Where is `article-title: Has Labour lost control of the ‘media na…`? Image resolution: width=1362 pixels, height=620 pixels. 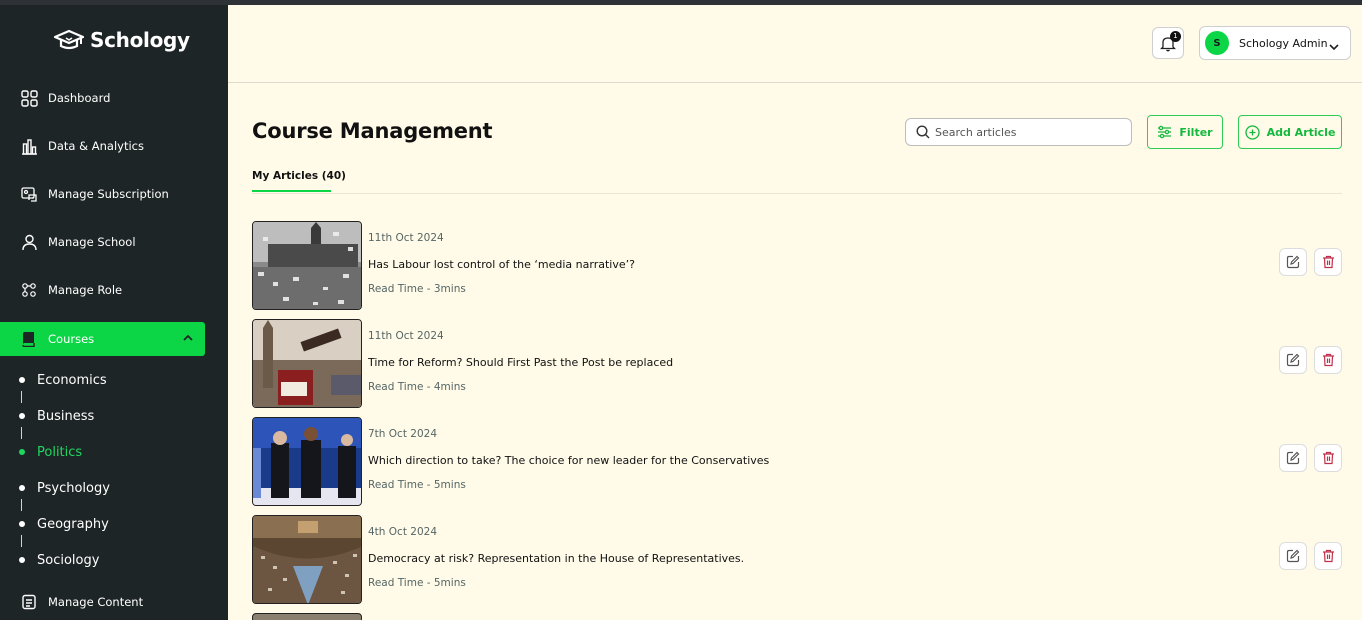
article-title: Has Labour lost control of the ‘media na… is located at coordinates (501, 264).